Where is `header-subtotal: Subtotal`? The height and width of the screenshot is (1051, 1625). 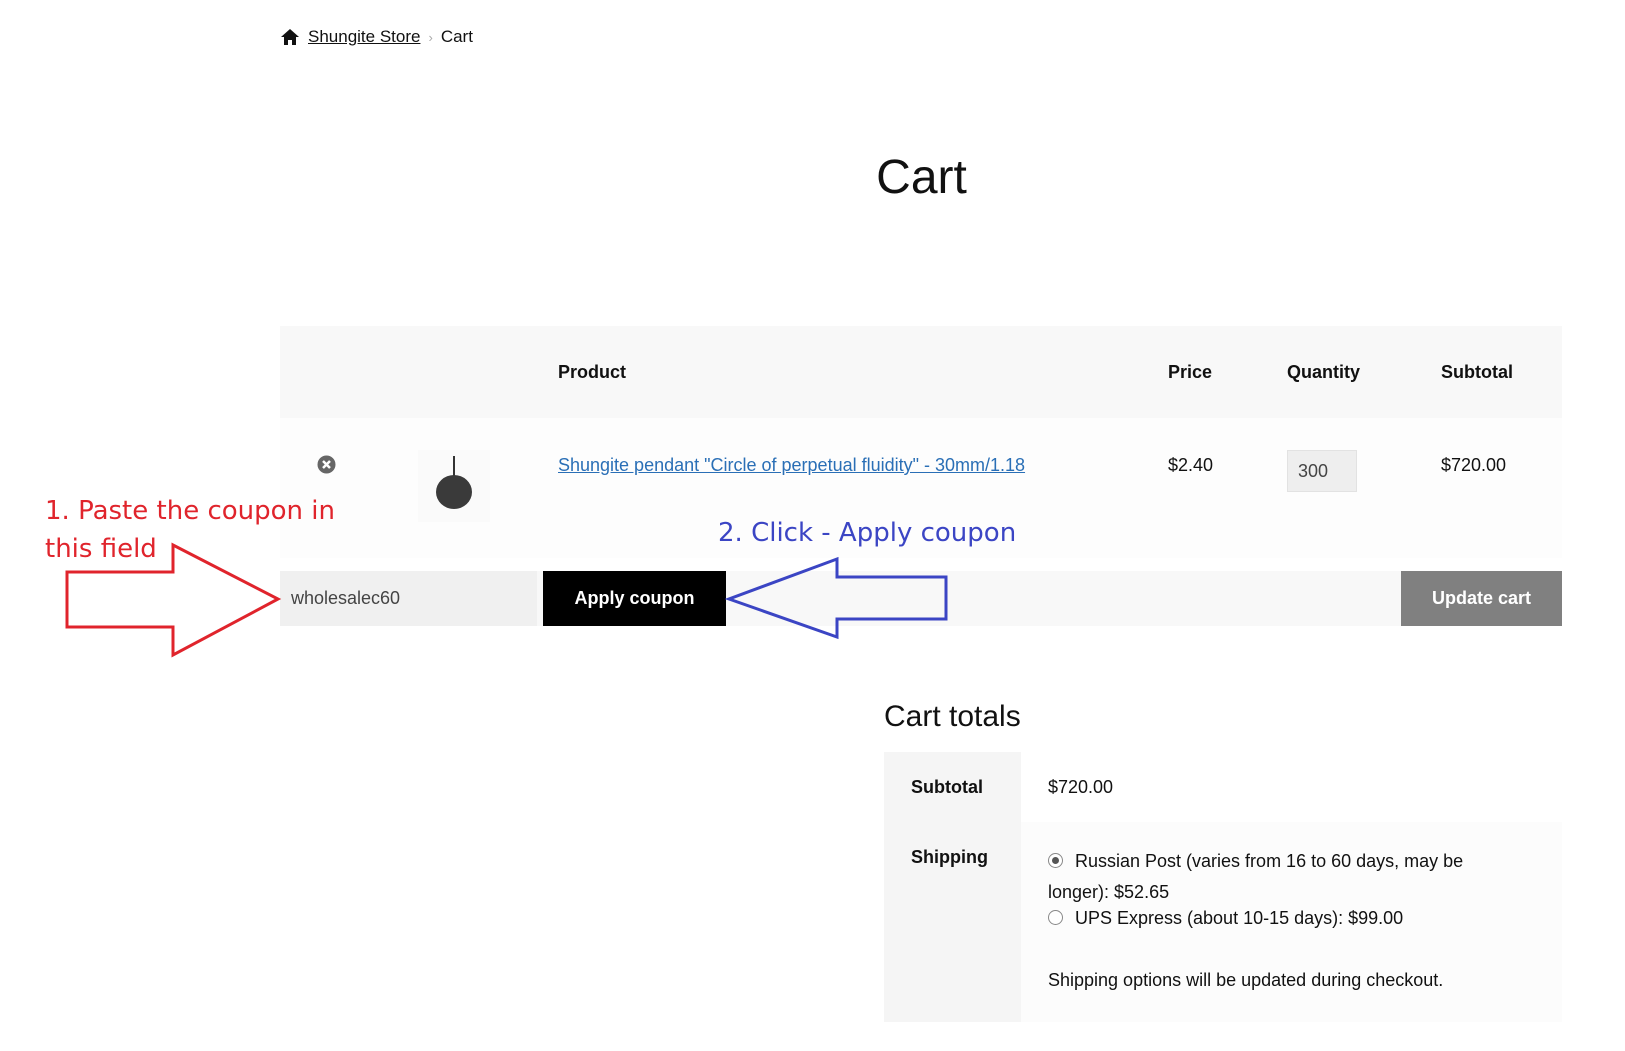
header-subtotal: Subtotal is located at coordinates (1477, 372).